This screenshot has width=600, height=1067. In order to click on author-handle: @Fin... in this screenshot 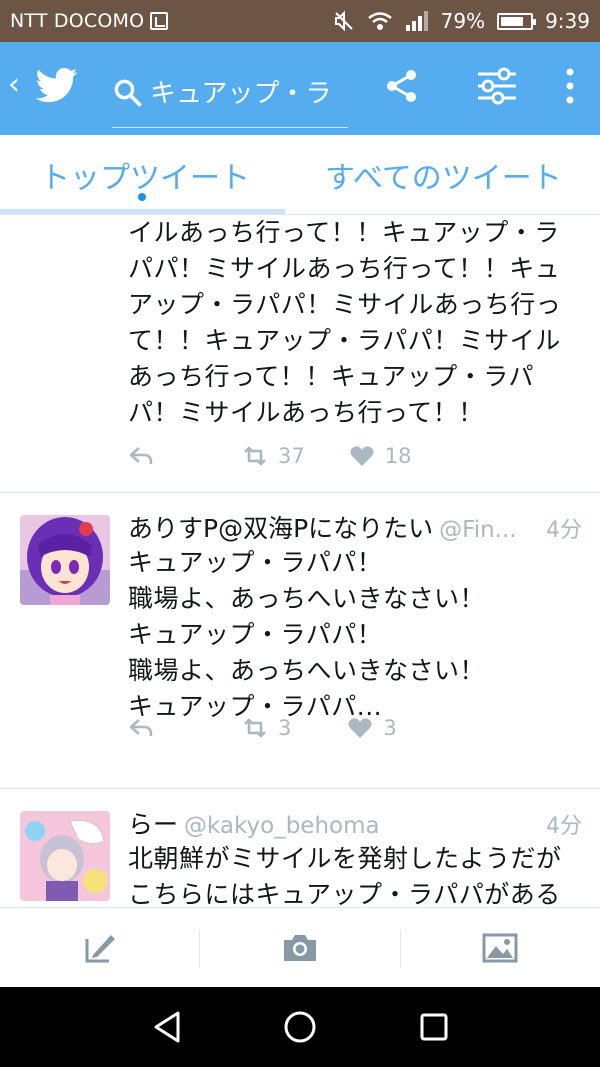, I will do `click(487, 530)`.